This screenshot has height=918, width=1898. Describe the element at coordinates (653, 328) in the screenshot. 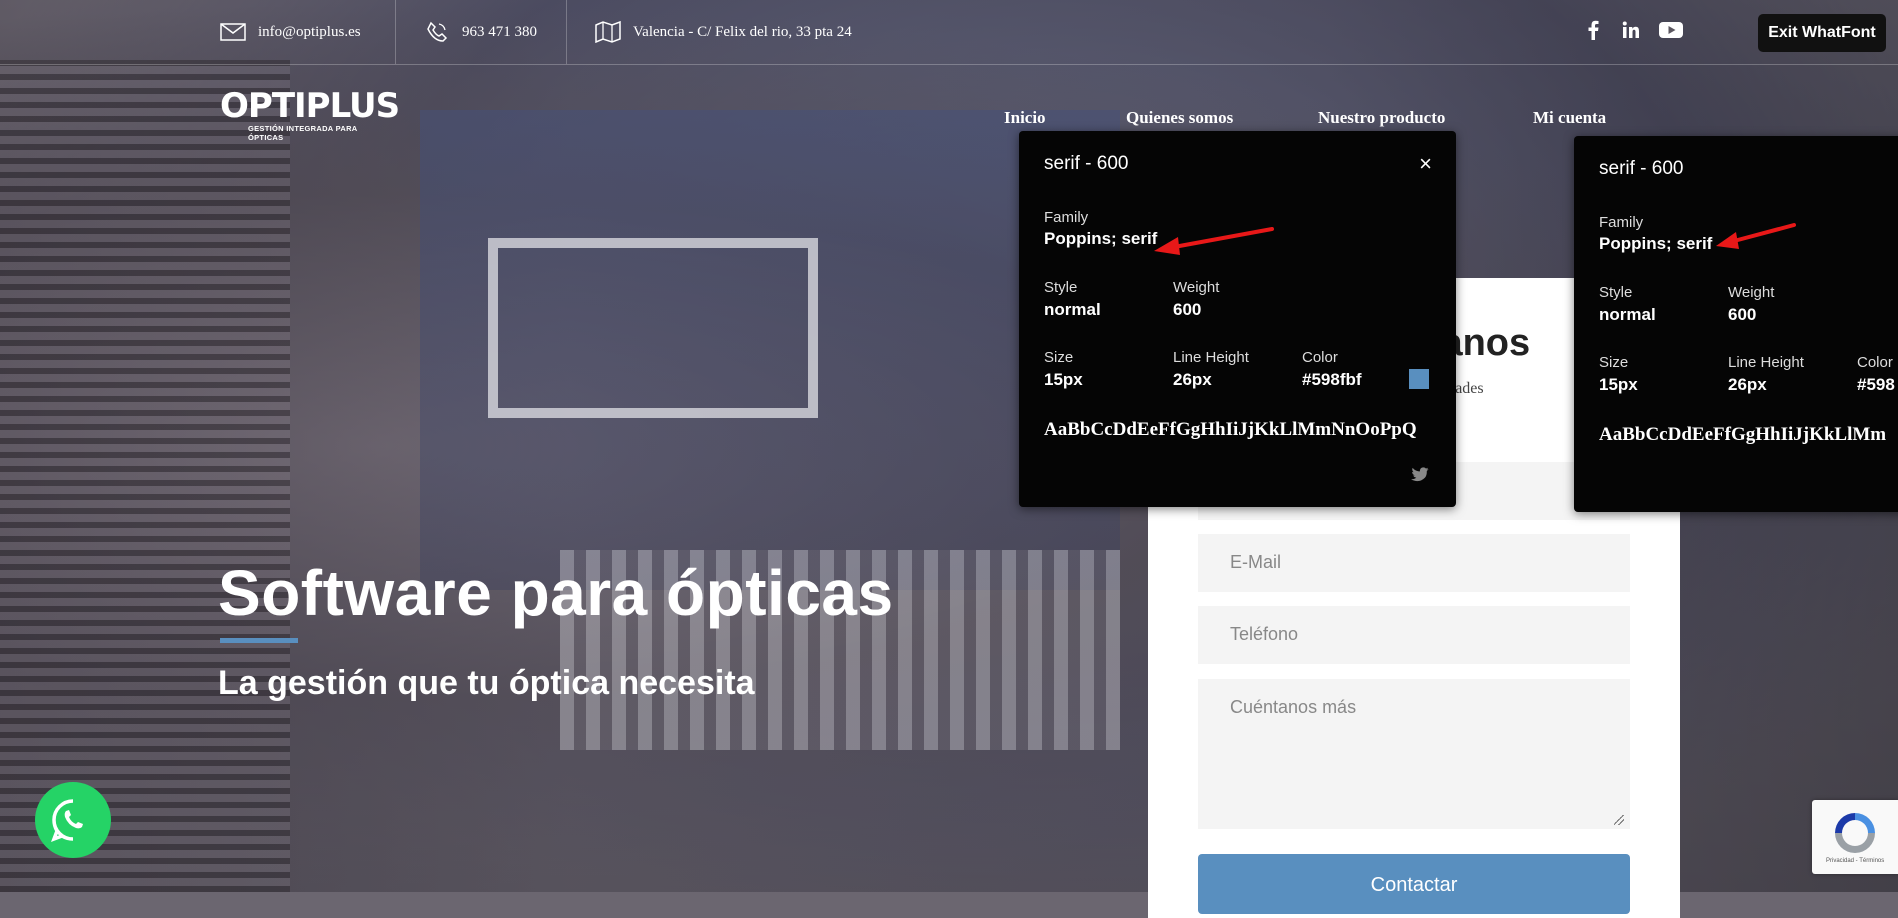

I see `background-frame` at that location.